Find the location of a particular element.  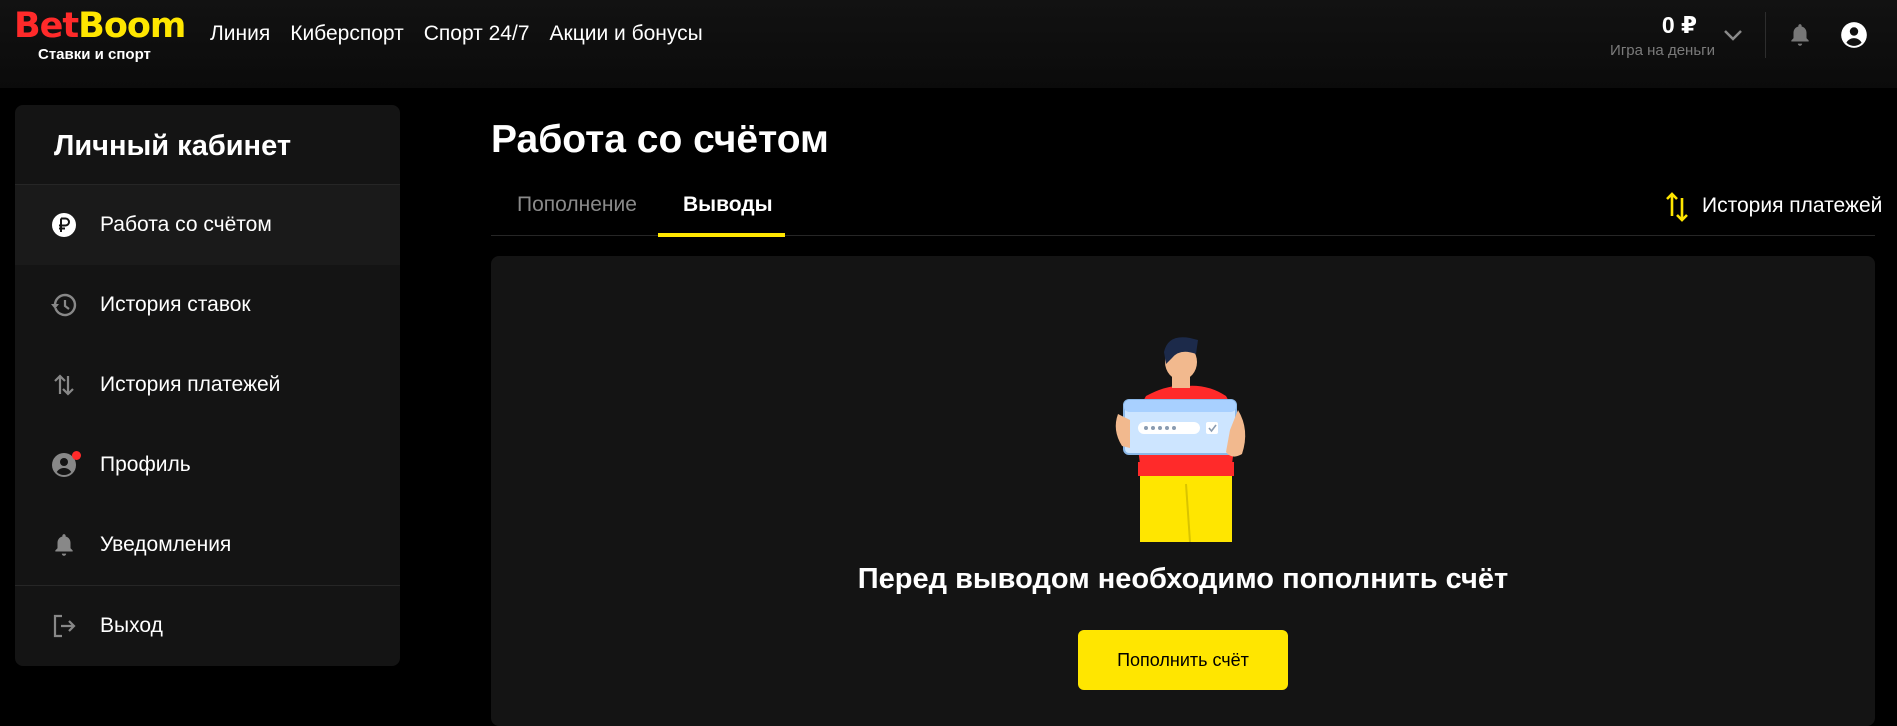

logo-bet-text: Bet is located at coordinates (46, 26).